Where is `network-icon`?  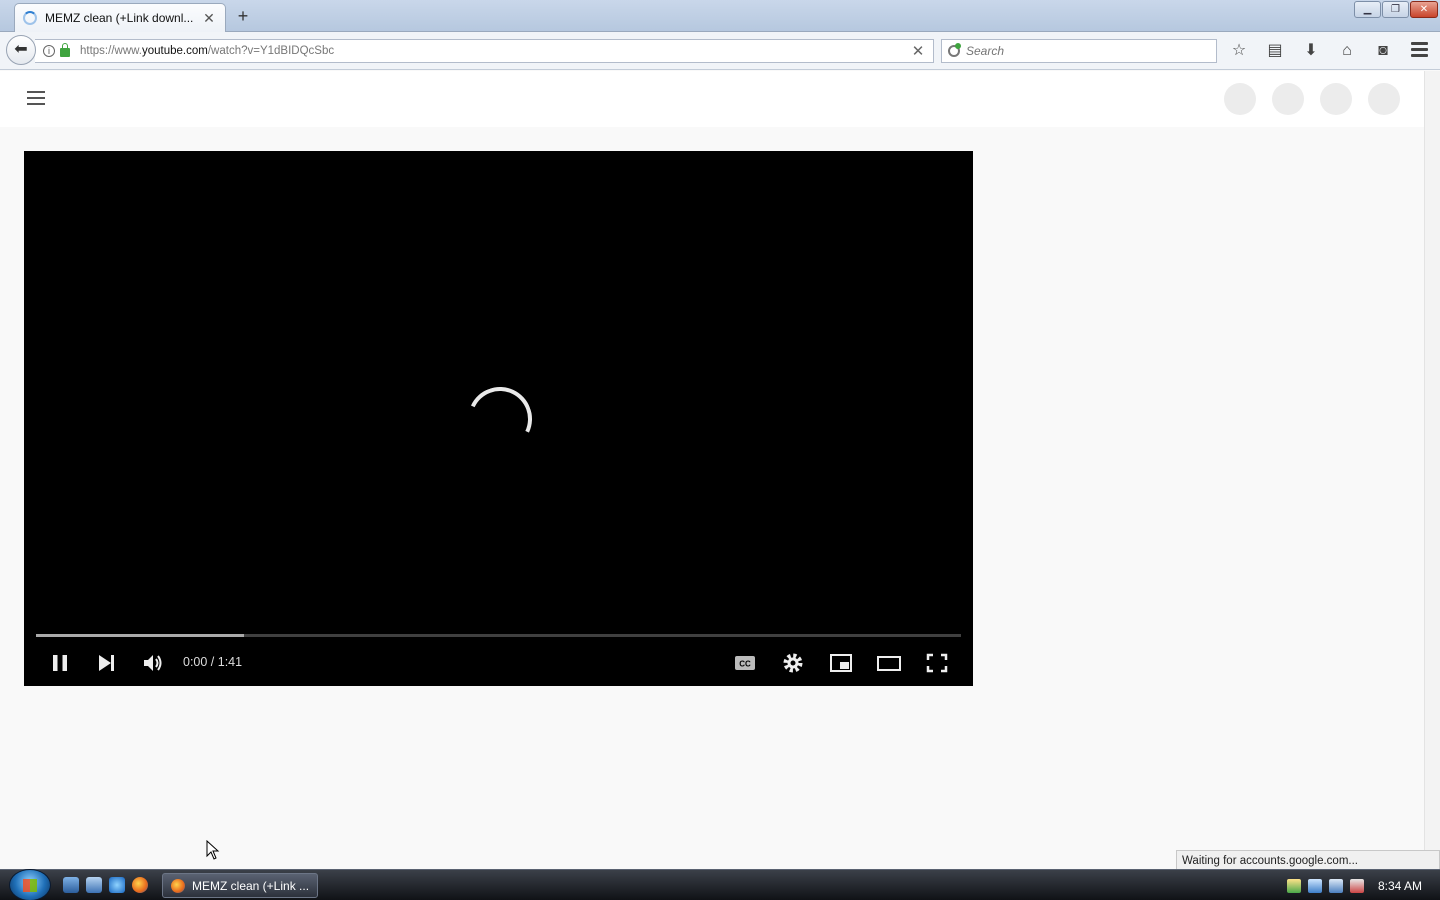 network-icon is located at coordinates (1336, 885).